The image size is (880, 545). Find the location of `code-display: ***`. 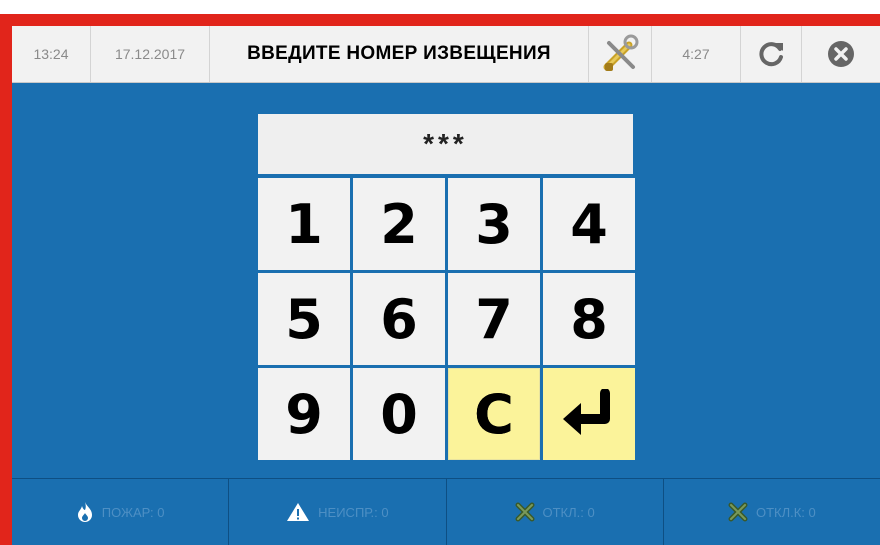

code-display: *** is located at coordinates (445, 144).